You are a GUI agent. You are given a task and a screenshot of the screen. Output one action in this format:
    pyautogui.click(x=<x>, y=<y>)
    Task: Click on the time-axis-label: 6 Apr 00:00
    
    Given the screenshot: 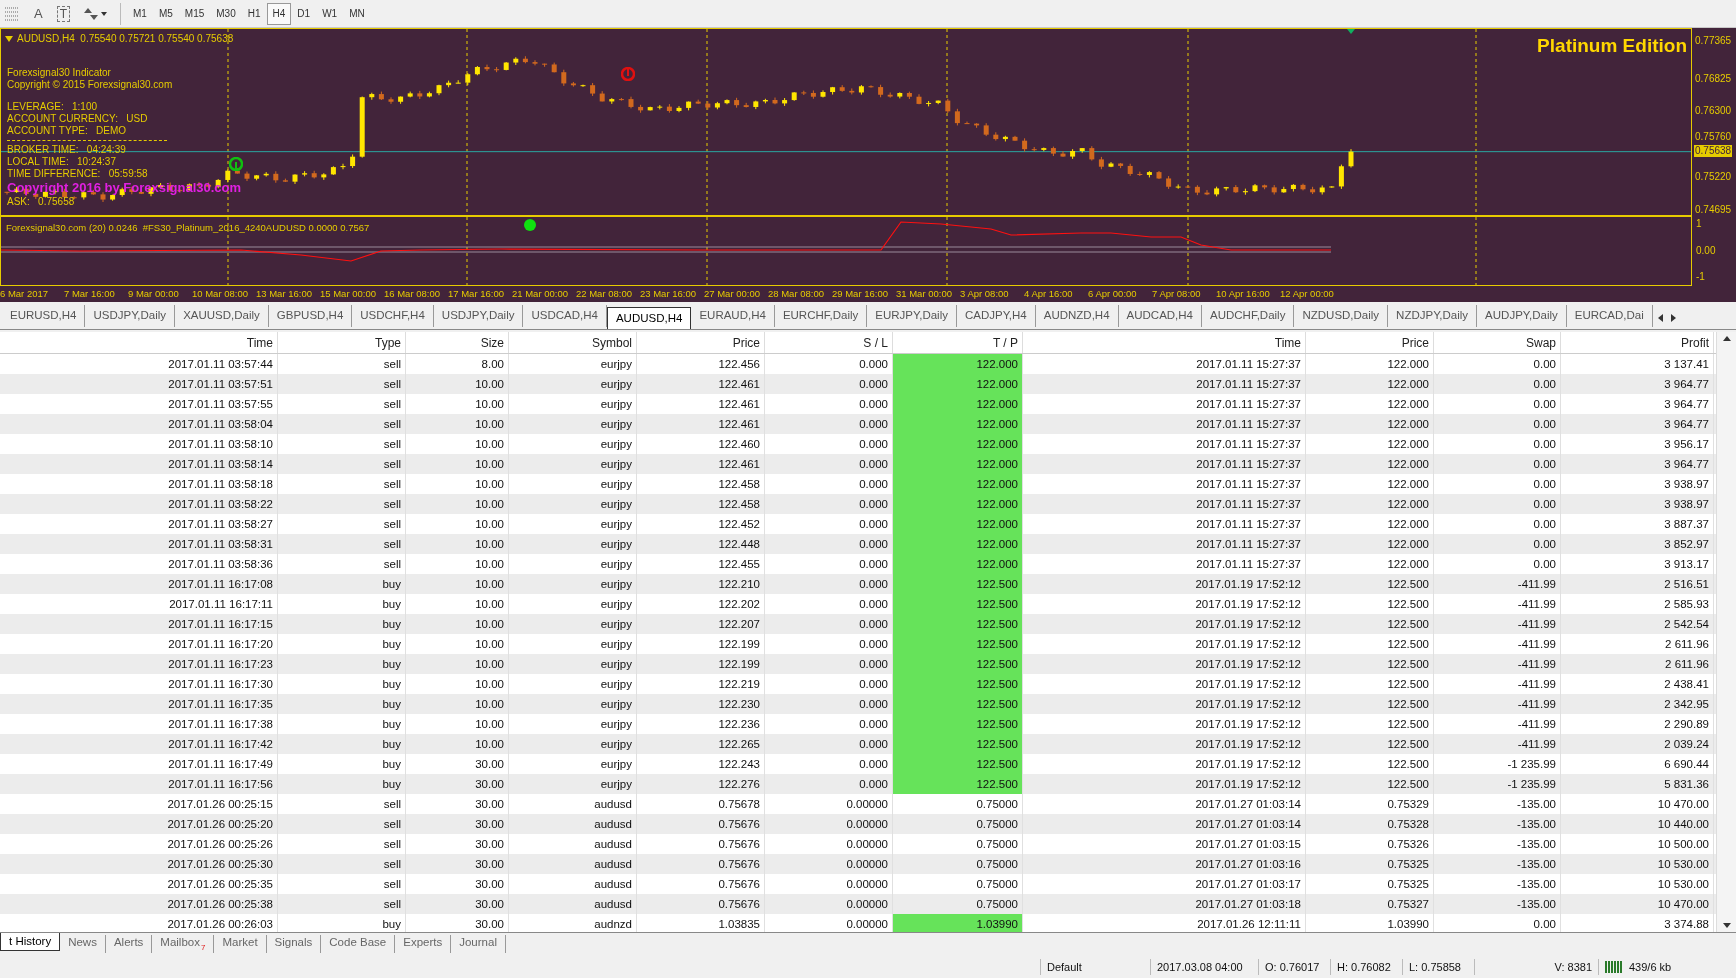 What is the action you would take?
    pyautogui.click(x=1113, y=293)
    